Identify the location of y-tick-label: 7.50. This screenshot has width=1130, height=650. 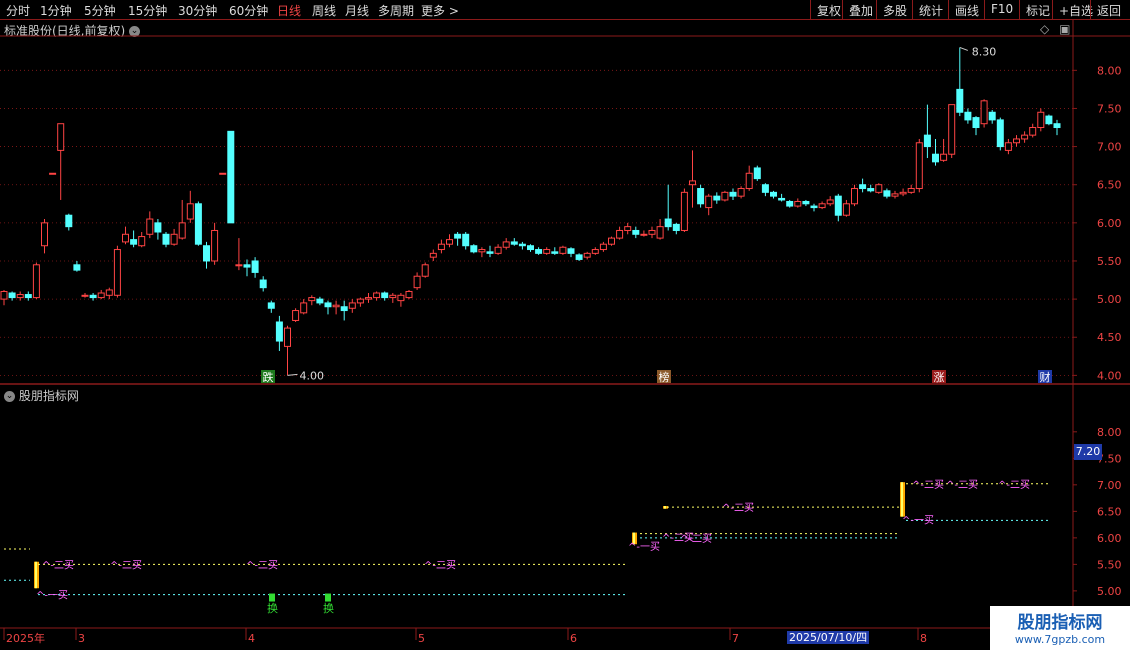
(1109, 108).